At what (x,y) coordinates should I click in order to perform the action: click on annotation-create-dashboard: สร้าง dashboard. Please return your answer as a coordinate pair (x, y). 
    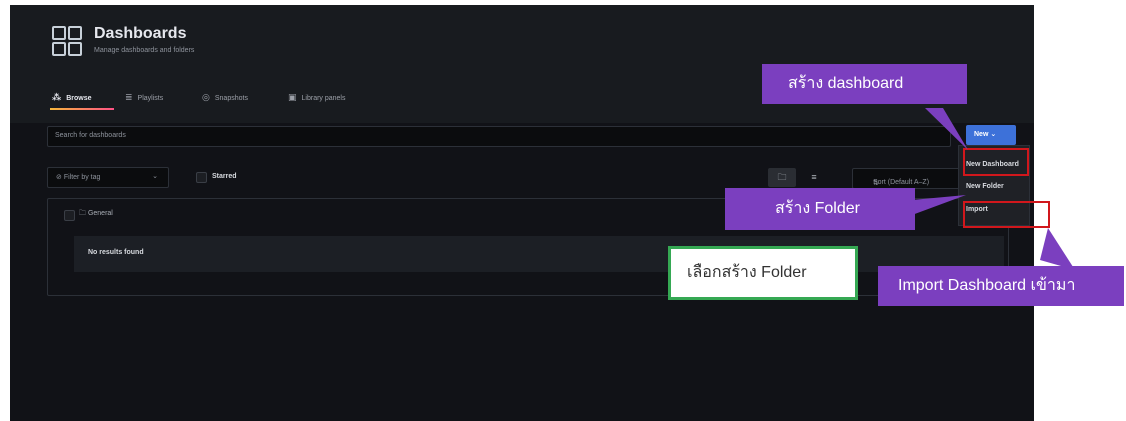
    Looking at the image, I should click on (864, 84).